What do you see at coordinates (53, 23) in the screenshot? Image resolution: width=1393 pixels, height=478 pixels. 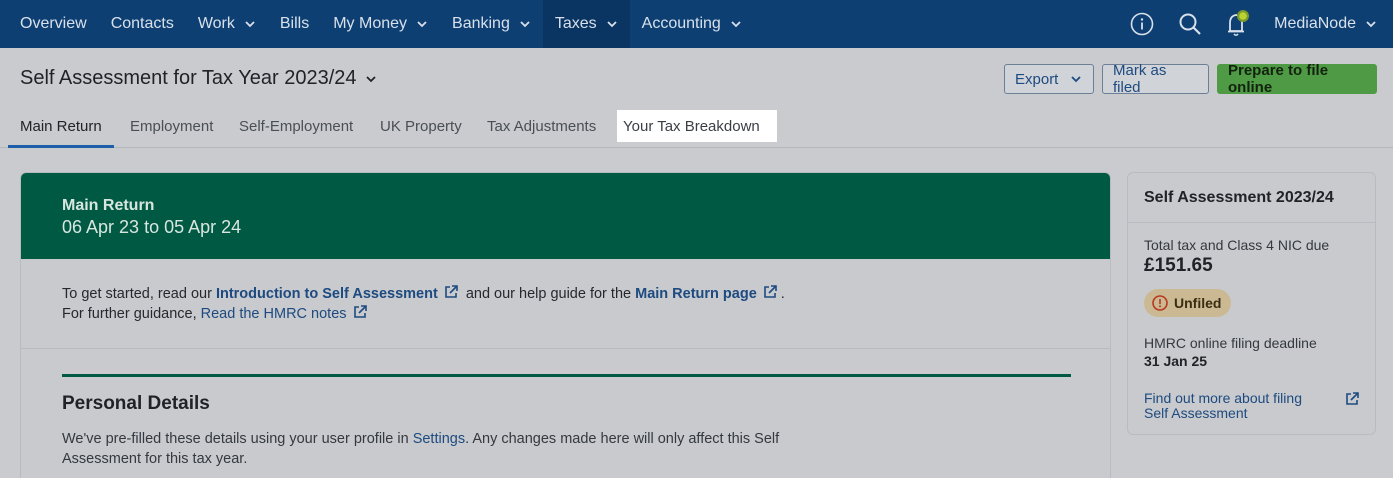 I see `nav-overview-label: Overview` at bounding box center [53, 23].